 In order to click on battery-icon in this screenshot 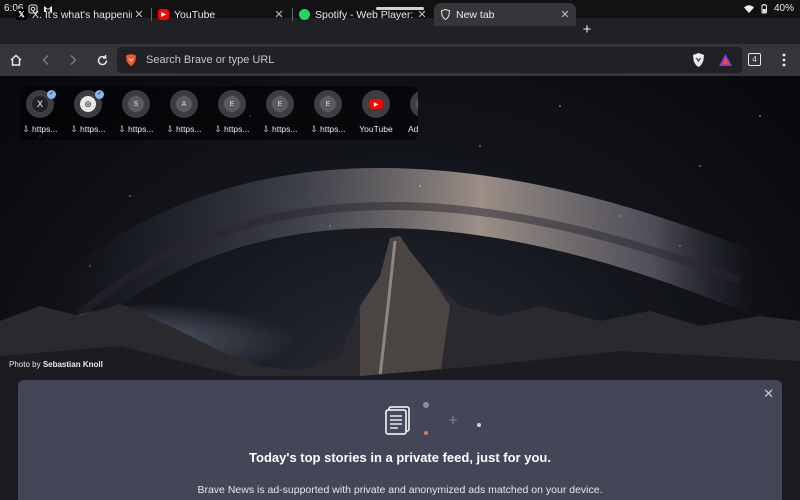, I will do `click(764, 8)`.